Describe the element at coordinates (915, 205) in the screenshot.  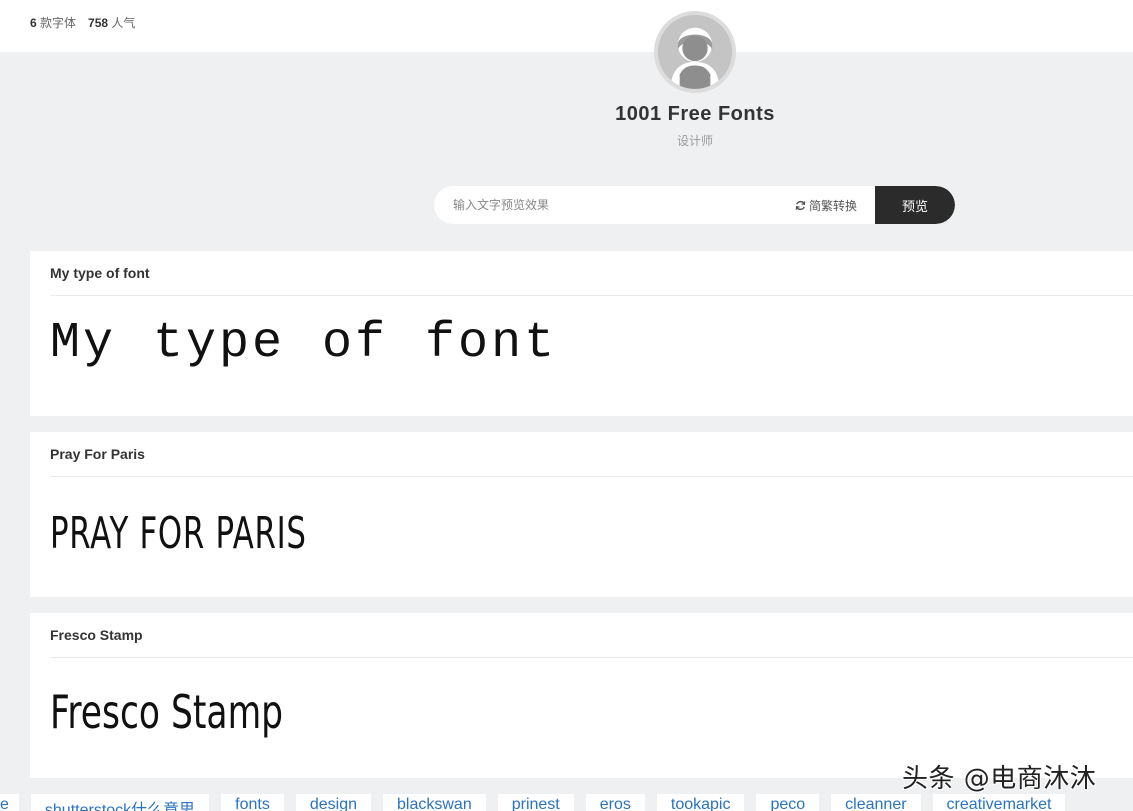
I see `preview-button: 预览` at that location.